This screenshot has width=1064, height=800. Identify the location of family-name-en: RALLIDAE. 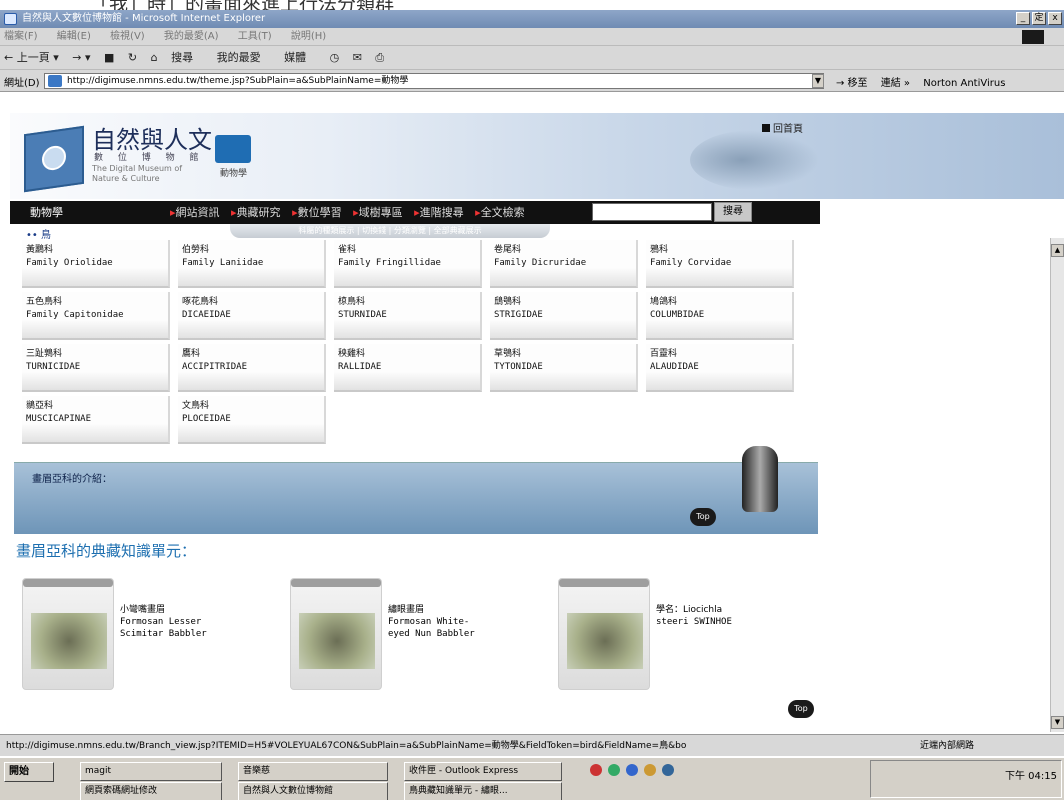
(360, 367).